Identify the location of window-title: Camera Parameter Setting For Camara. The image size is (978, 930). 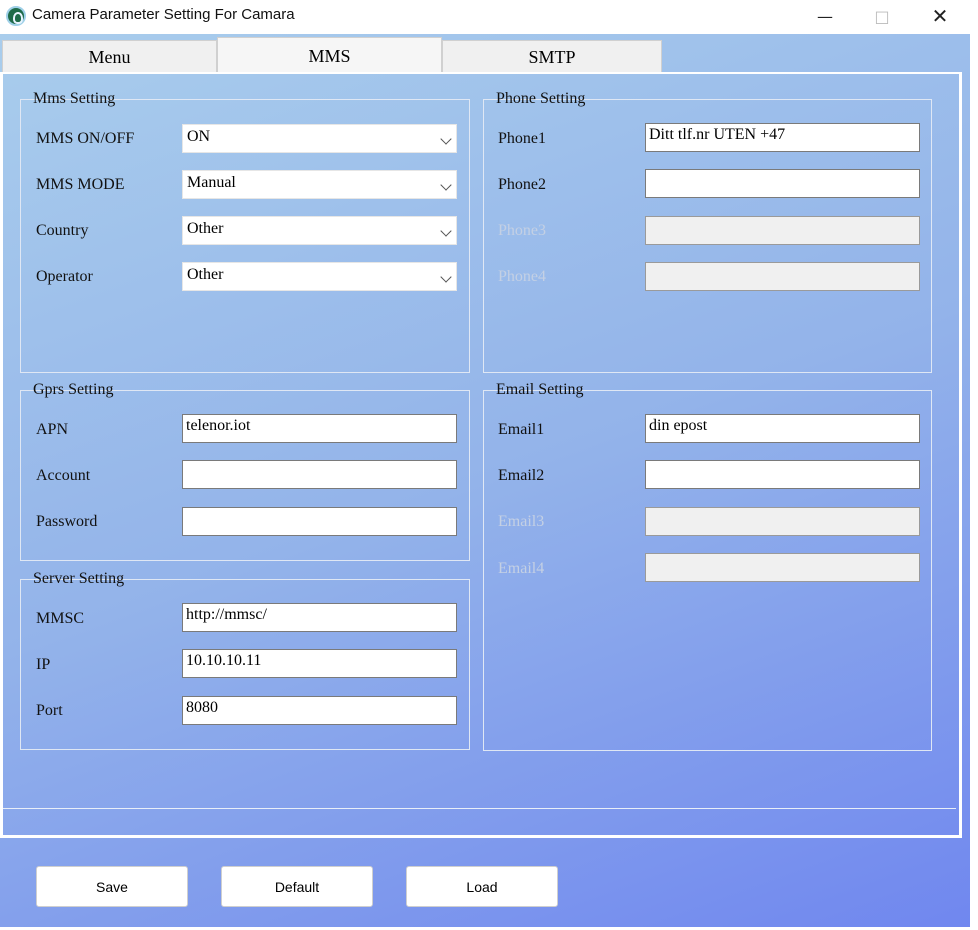
(163, 14).